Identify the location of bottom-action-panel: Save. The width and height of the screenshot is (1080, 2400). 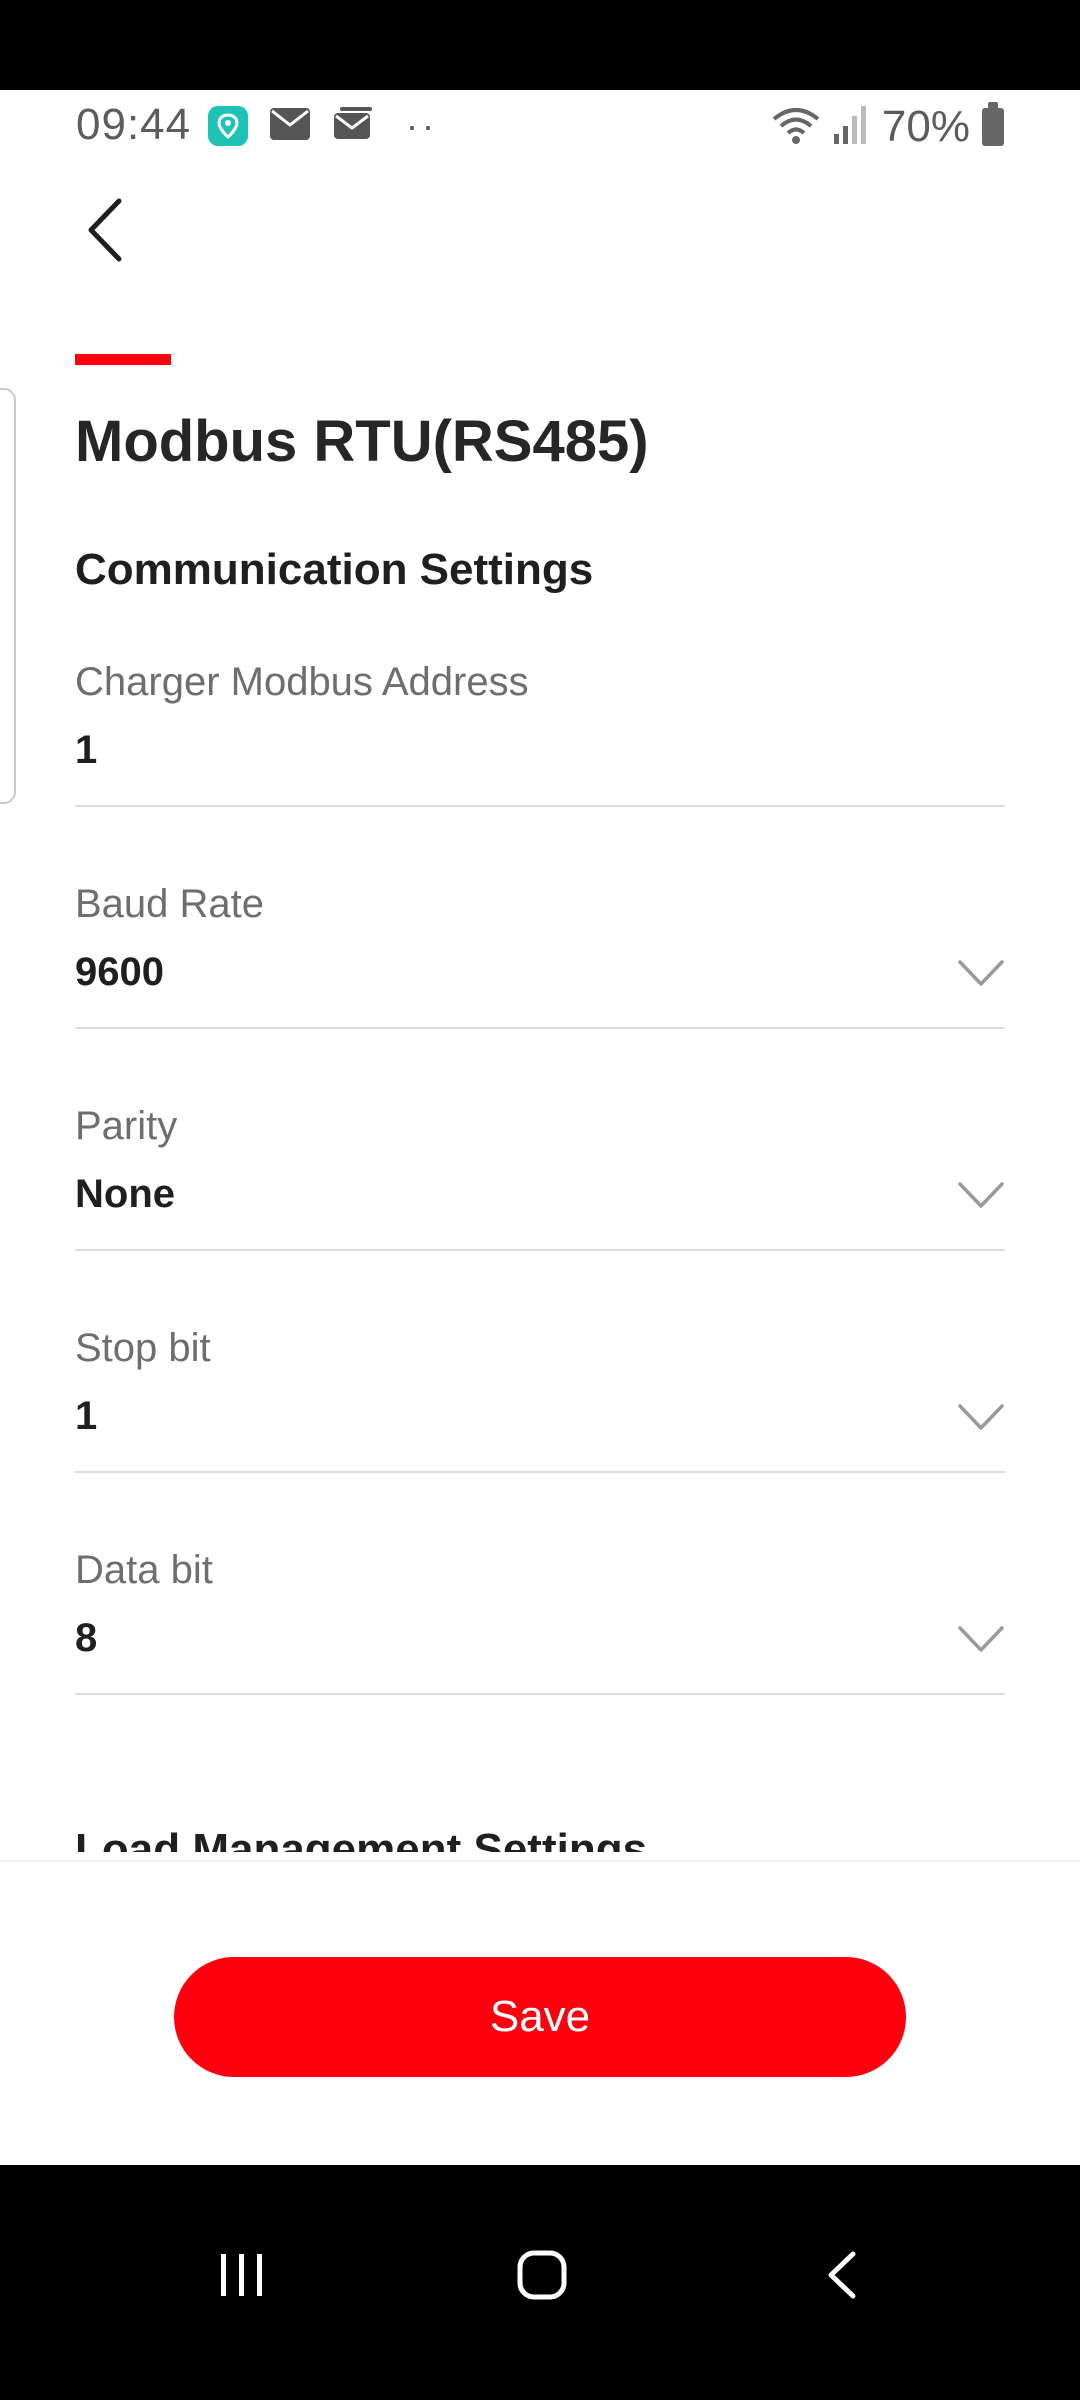
(540, 2012).